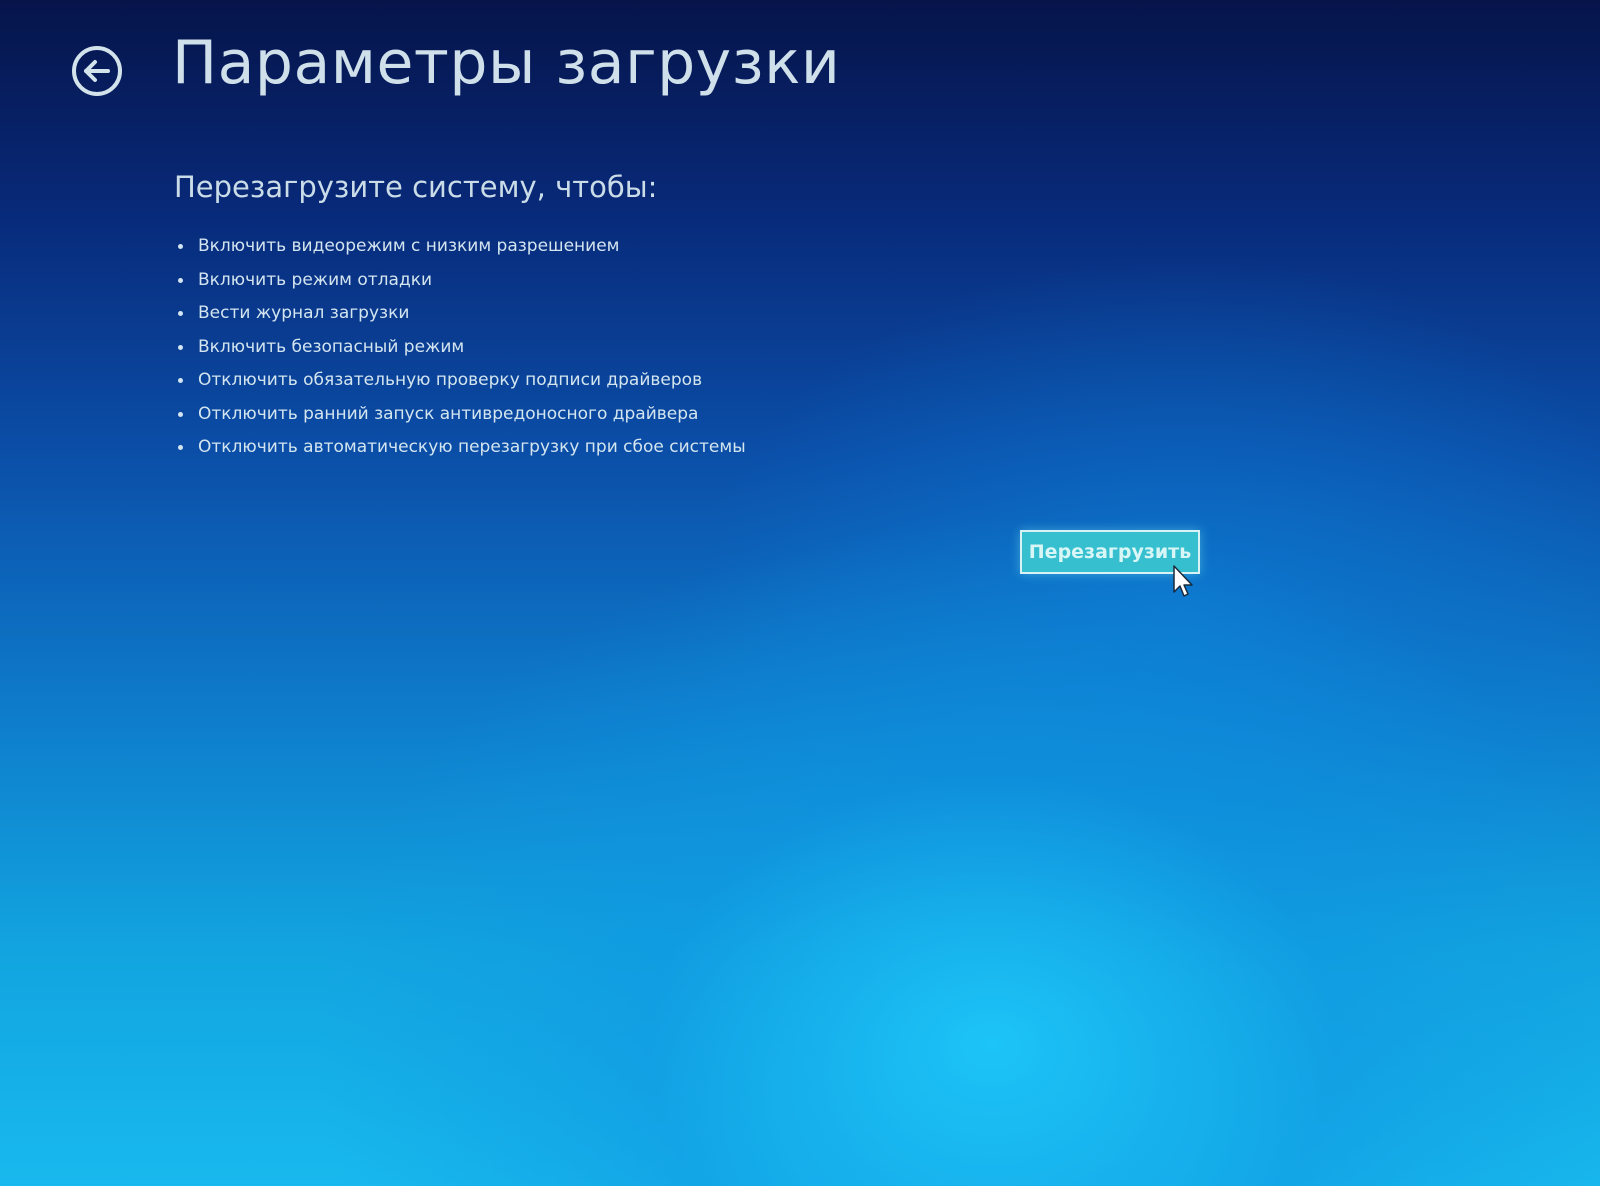 The width and height of the screenshot is (1600, 1186). I want to click on option-text: Включить видеорежим с низким разрешением, so click(409, 246).